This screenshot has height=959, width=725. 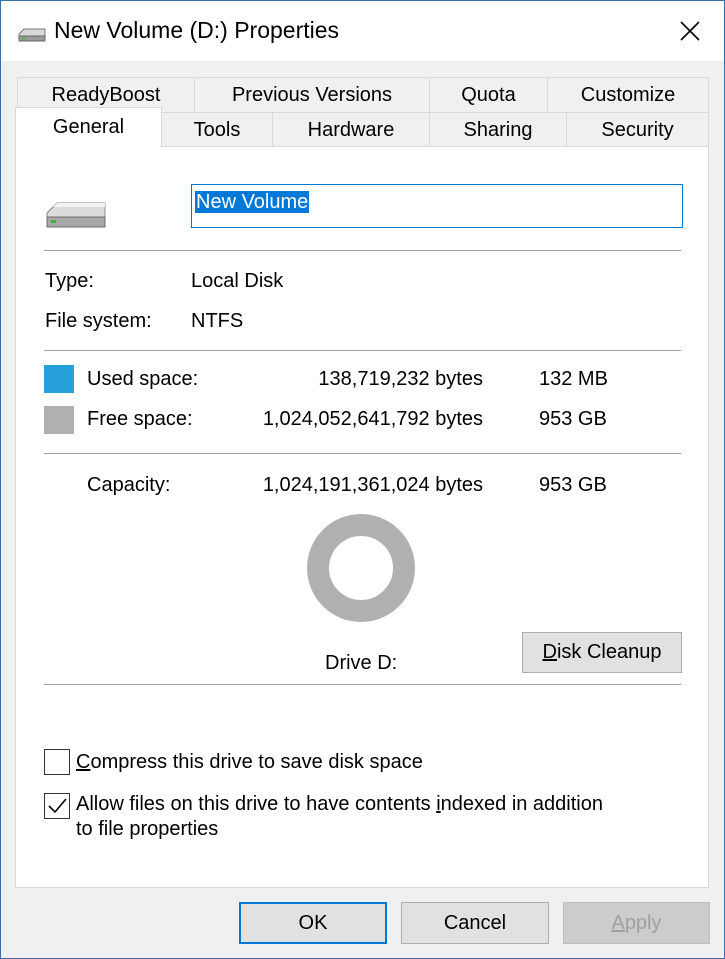 I want to click on free-space-bytes: 1,024,052,641,792 bytes, so click(x=372, y=419).